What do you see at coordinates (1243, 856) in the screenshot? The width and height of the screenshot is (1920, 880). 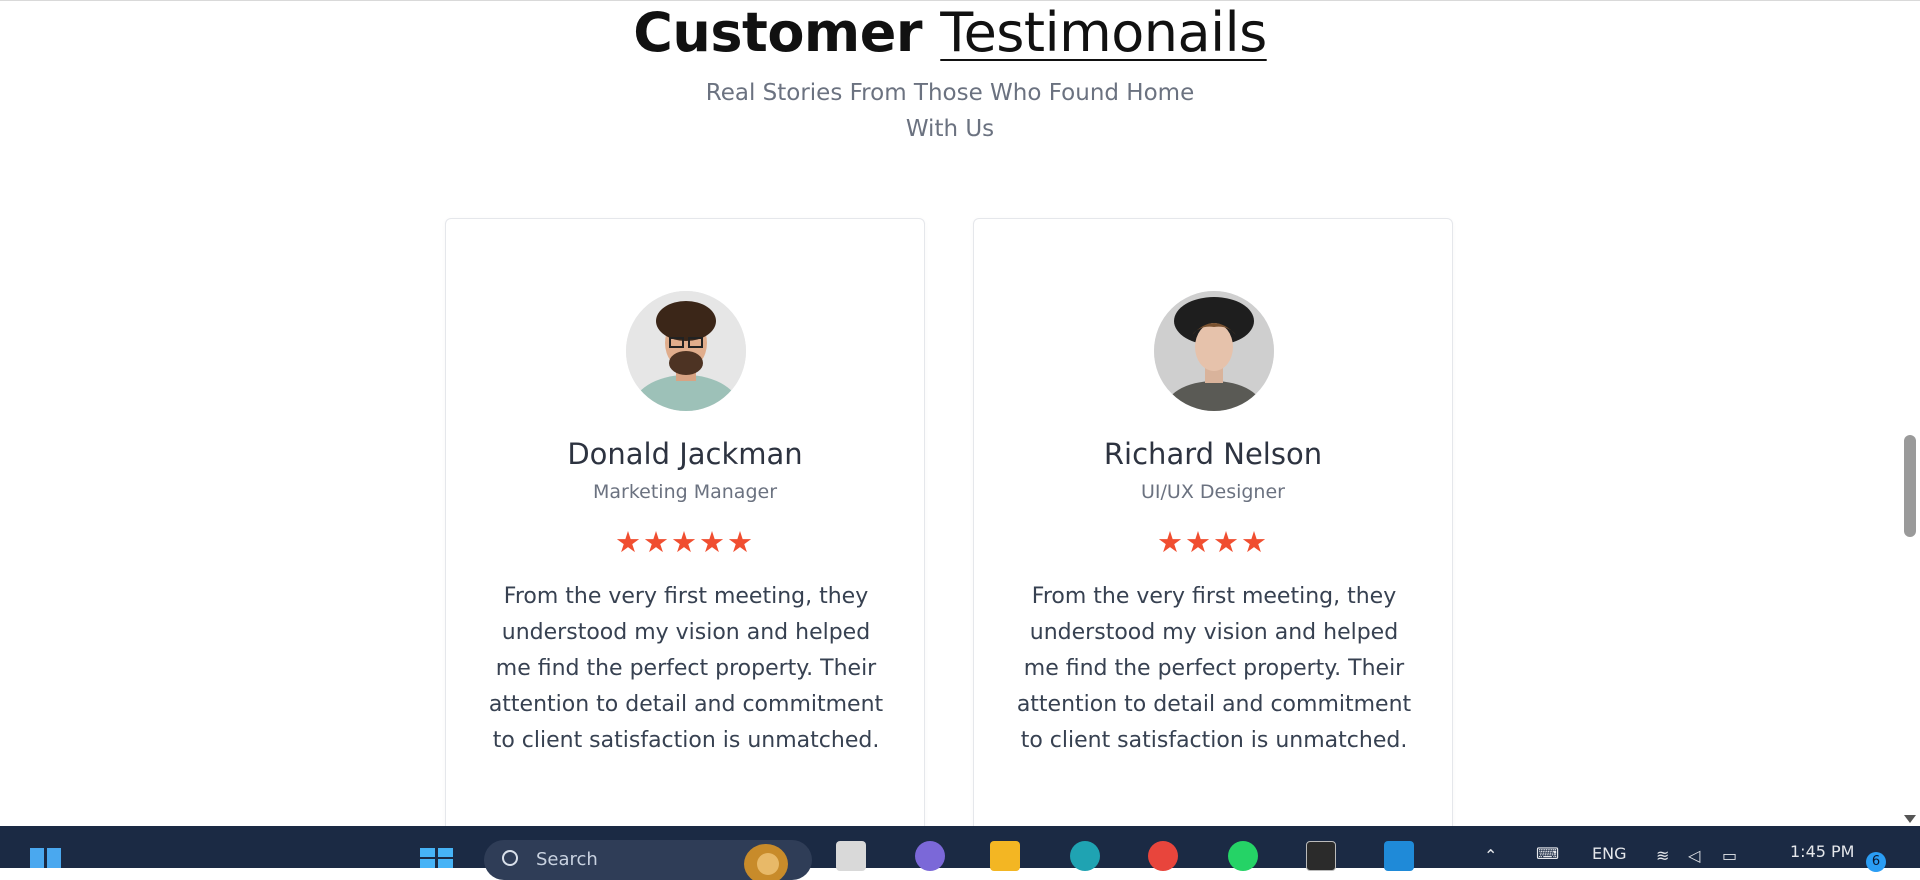 I see `whatsapp-icon` at bounding box center [1243, 856].